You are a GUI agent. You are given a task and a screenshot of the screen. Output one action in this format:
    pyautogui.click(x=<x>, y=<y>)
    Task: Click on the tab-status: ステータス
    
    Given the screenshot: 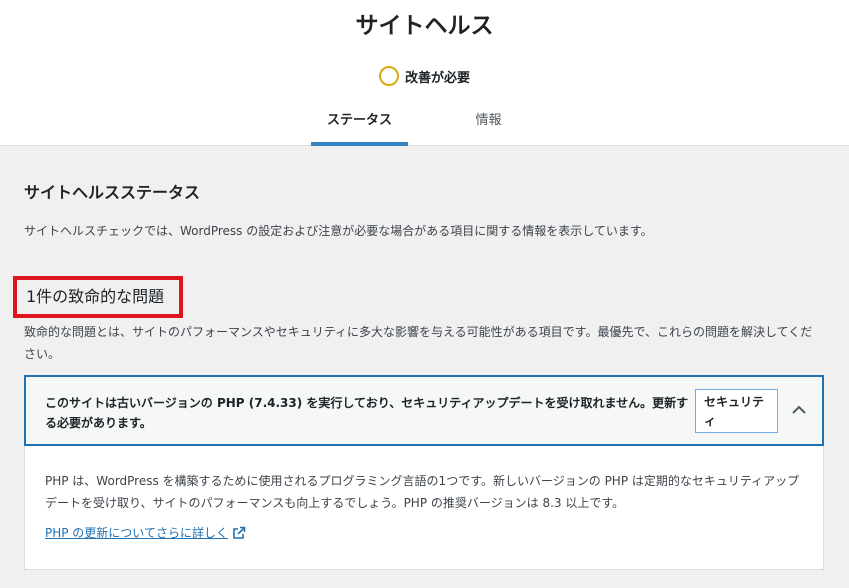 What is the action you would take?
    pyautogui.click(x=359, y=123)
    